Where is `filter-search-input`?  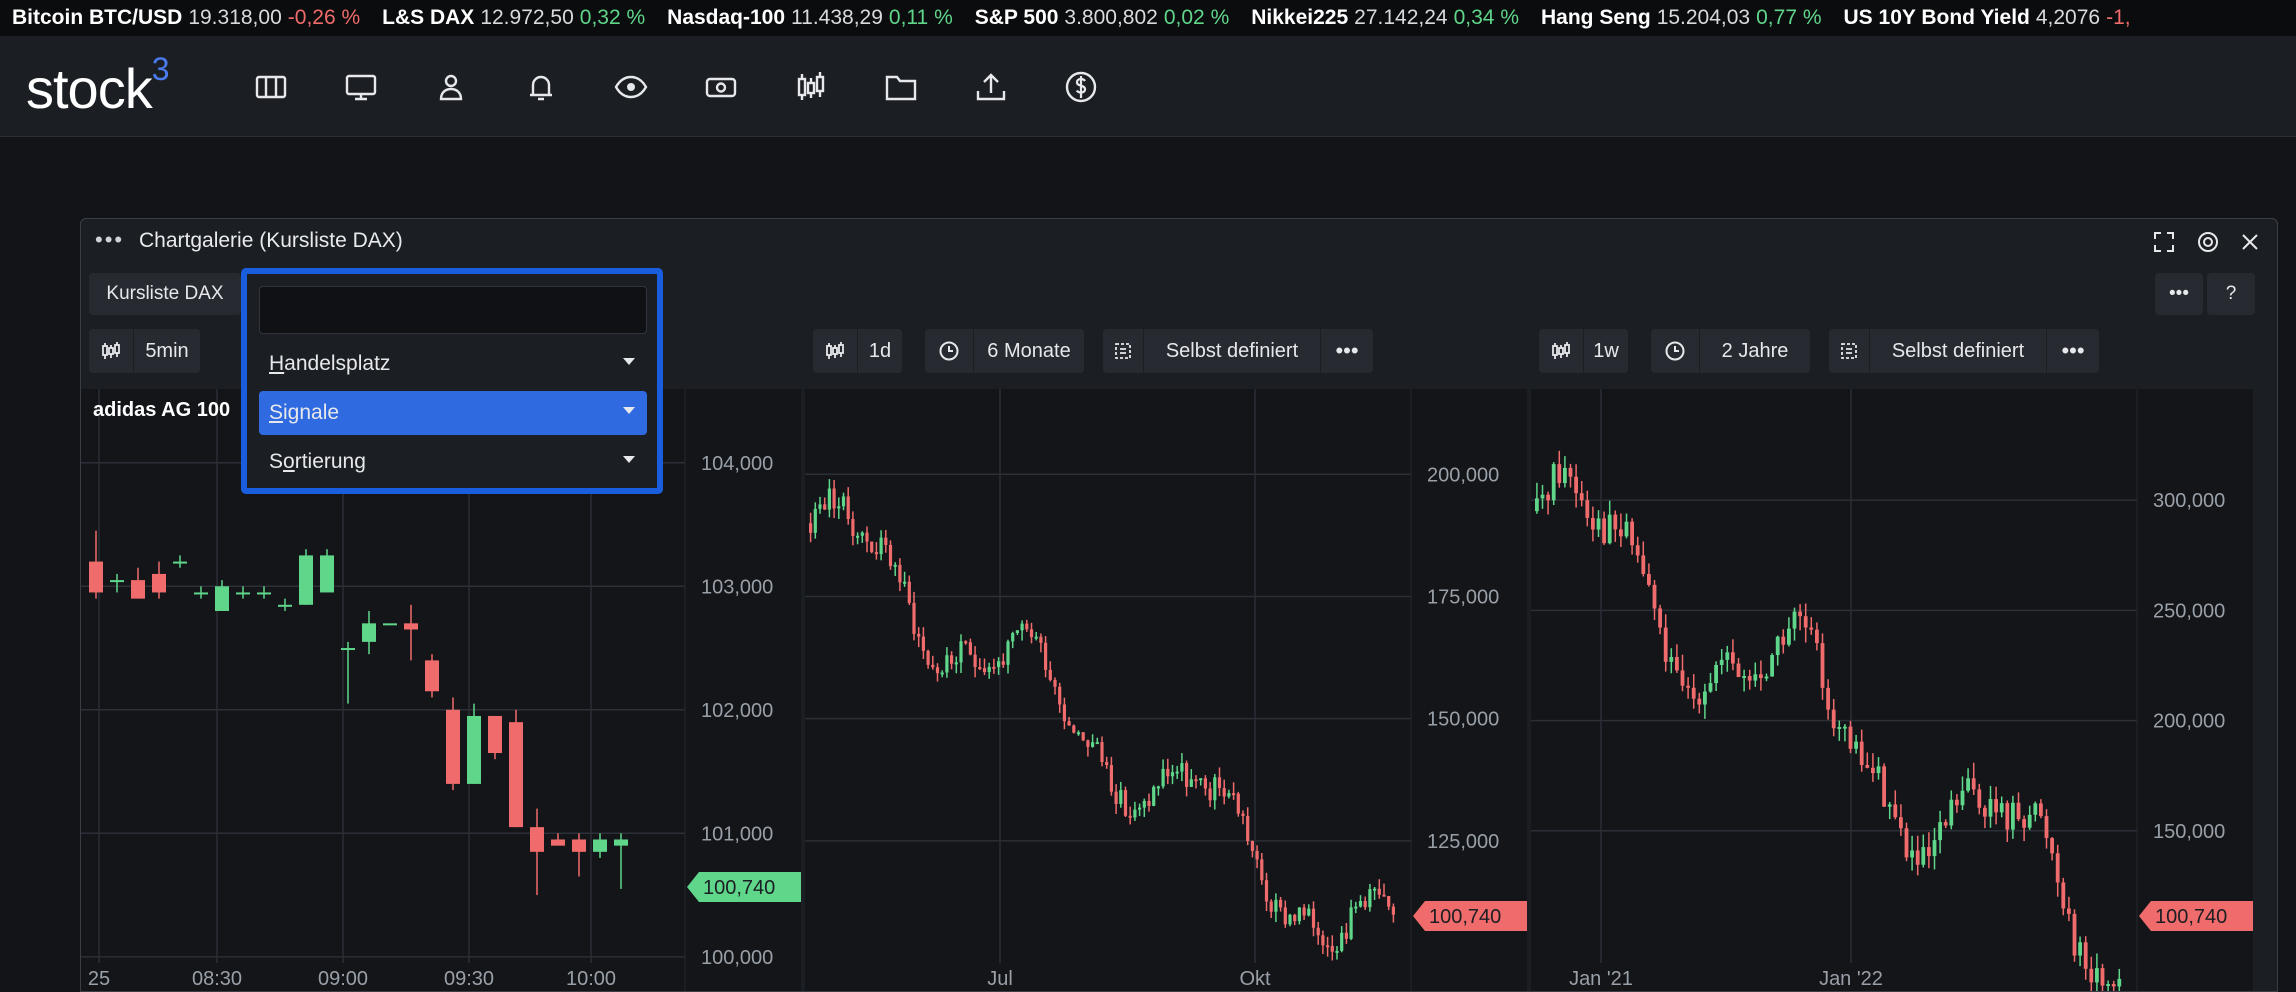
filter-search-input is located at coordinates (453, 310).